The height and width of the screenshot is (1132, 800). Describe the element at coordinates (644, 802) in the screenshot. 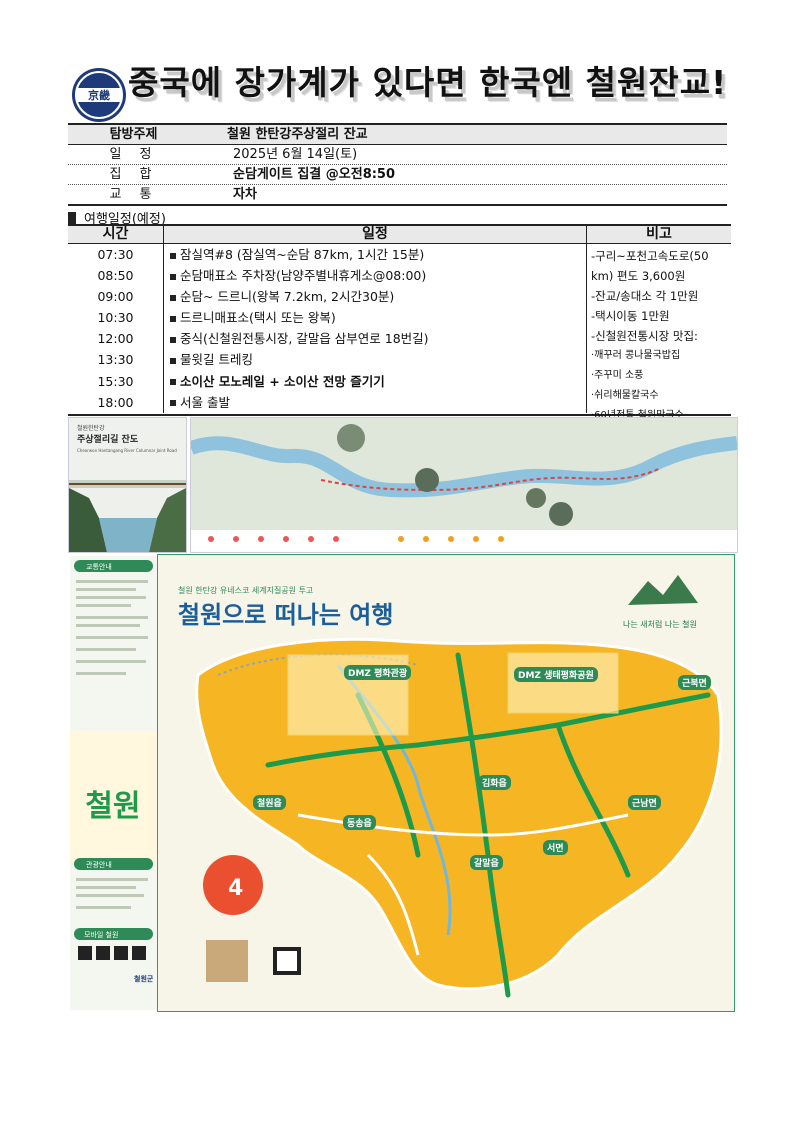

I see `map-region-label: 근남면` at that location.